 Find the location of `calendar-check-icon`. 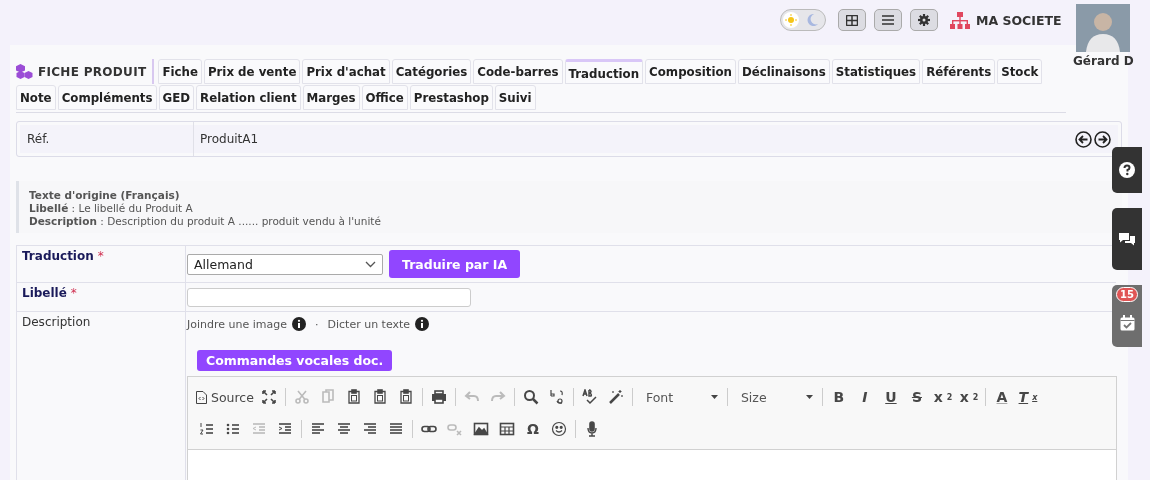

calendar-check-icon is located at coordinates (1127, 323).